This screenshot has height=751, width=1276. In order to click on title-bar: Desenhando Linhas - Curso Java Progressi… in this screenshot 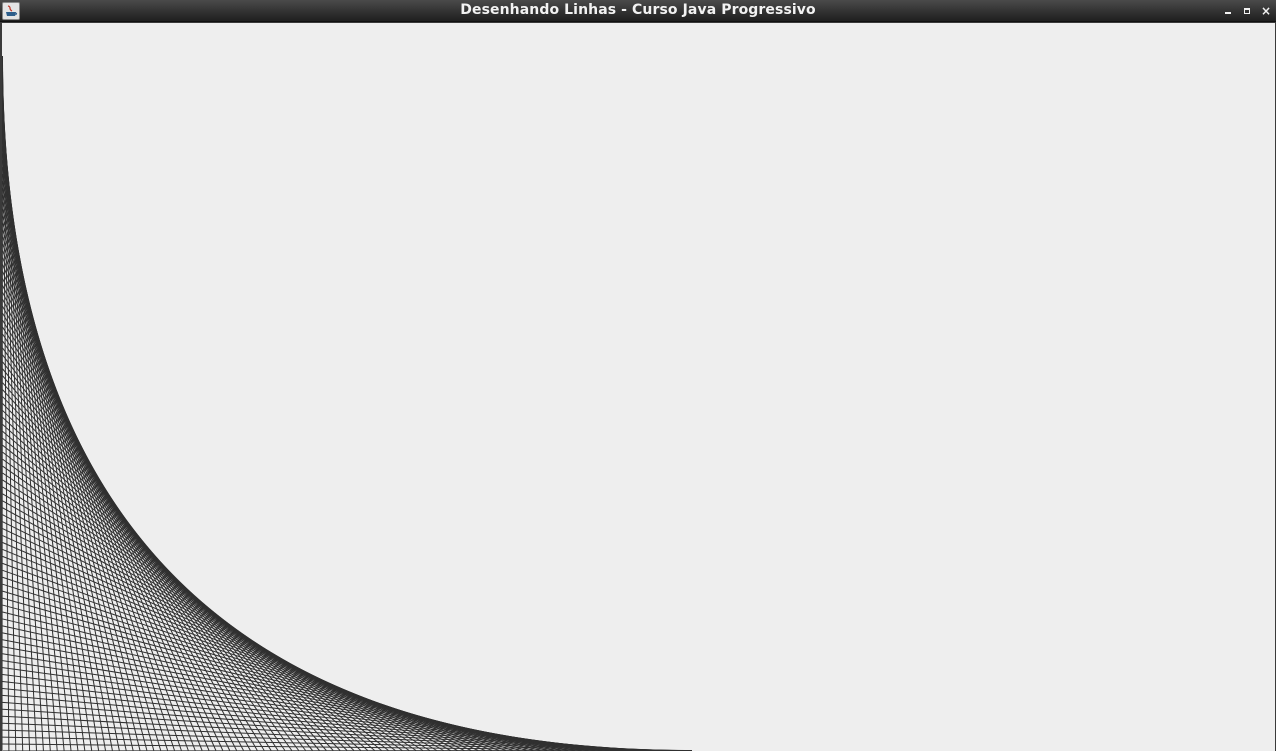, I will do `click(638, 11)`.